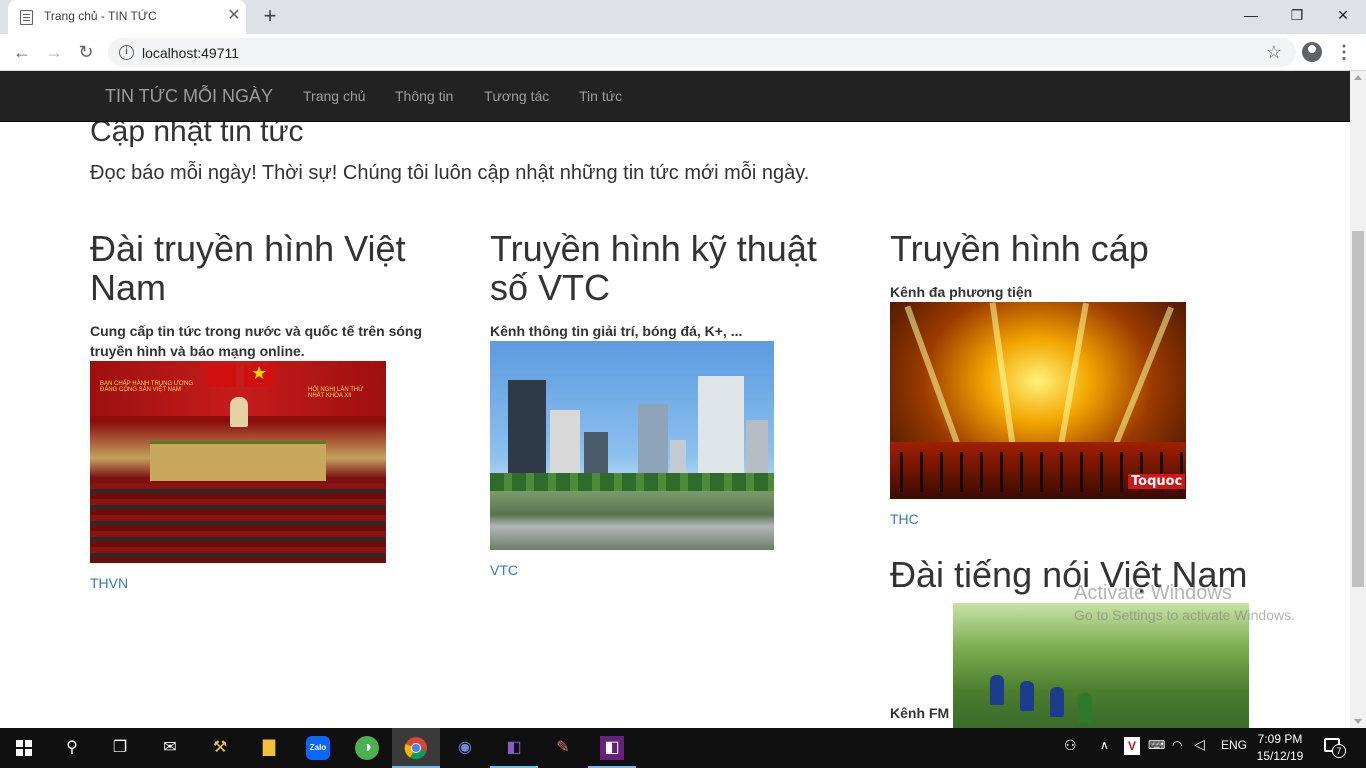 Image resolution: width=1366 pixels, height=768 pixels. Describe the element at coordinates (336, 393) in the screenshot. I see `image-caption-right: HỘI NGHỊ LẦN THỨ NHẤT KHÓA XII` at that location.